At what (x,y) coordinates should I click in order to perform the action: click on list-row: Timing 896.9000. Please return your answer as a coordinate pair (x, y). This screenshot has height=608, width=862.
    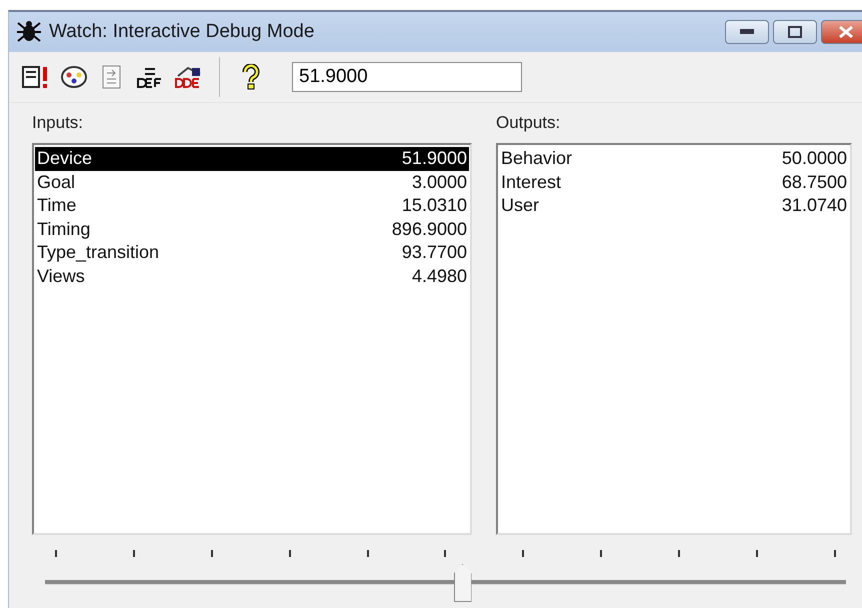
    Looking at the image, I should click on (252, 229).